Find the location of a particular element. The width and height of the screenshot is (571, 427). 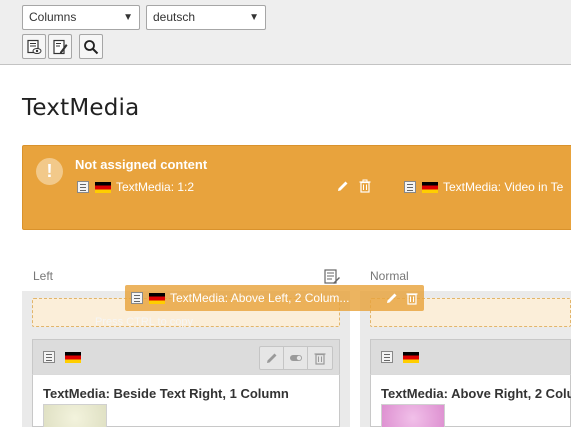

edit-button is located at coordinates (272, 358).